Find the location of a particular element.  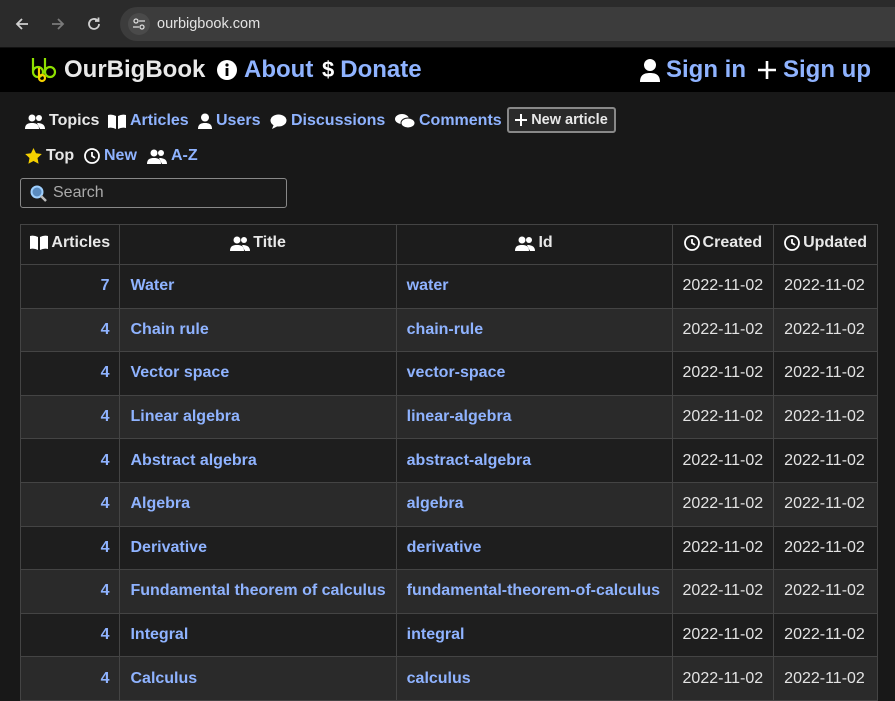

cell-title: Linear algebra is located at coordinates (258, 417).